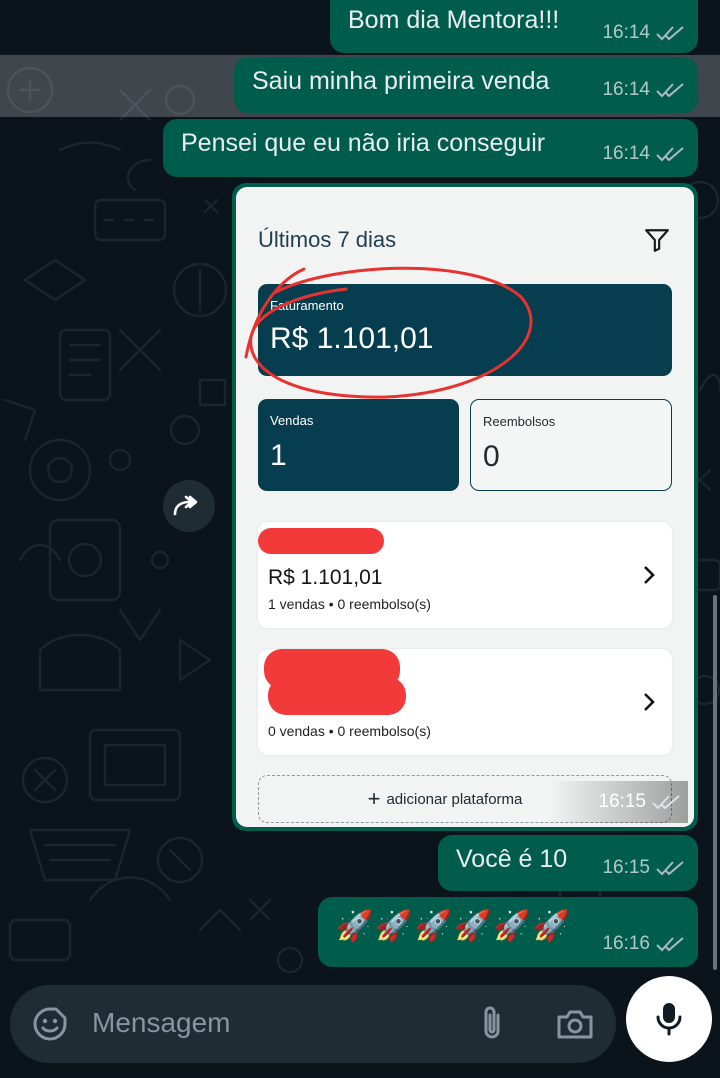 This screenshot has height=1078, width=720. I want to click on message-text: Pensei que eu não iria conseguir, so click(363, 143).